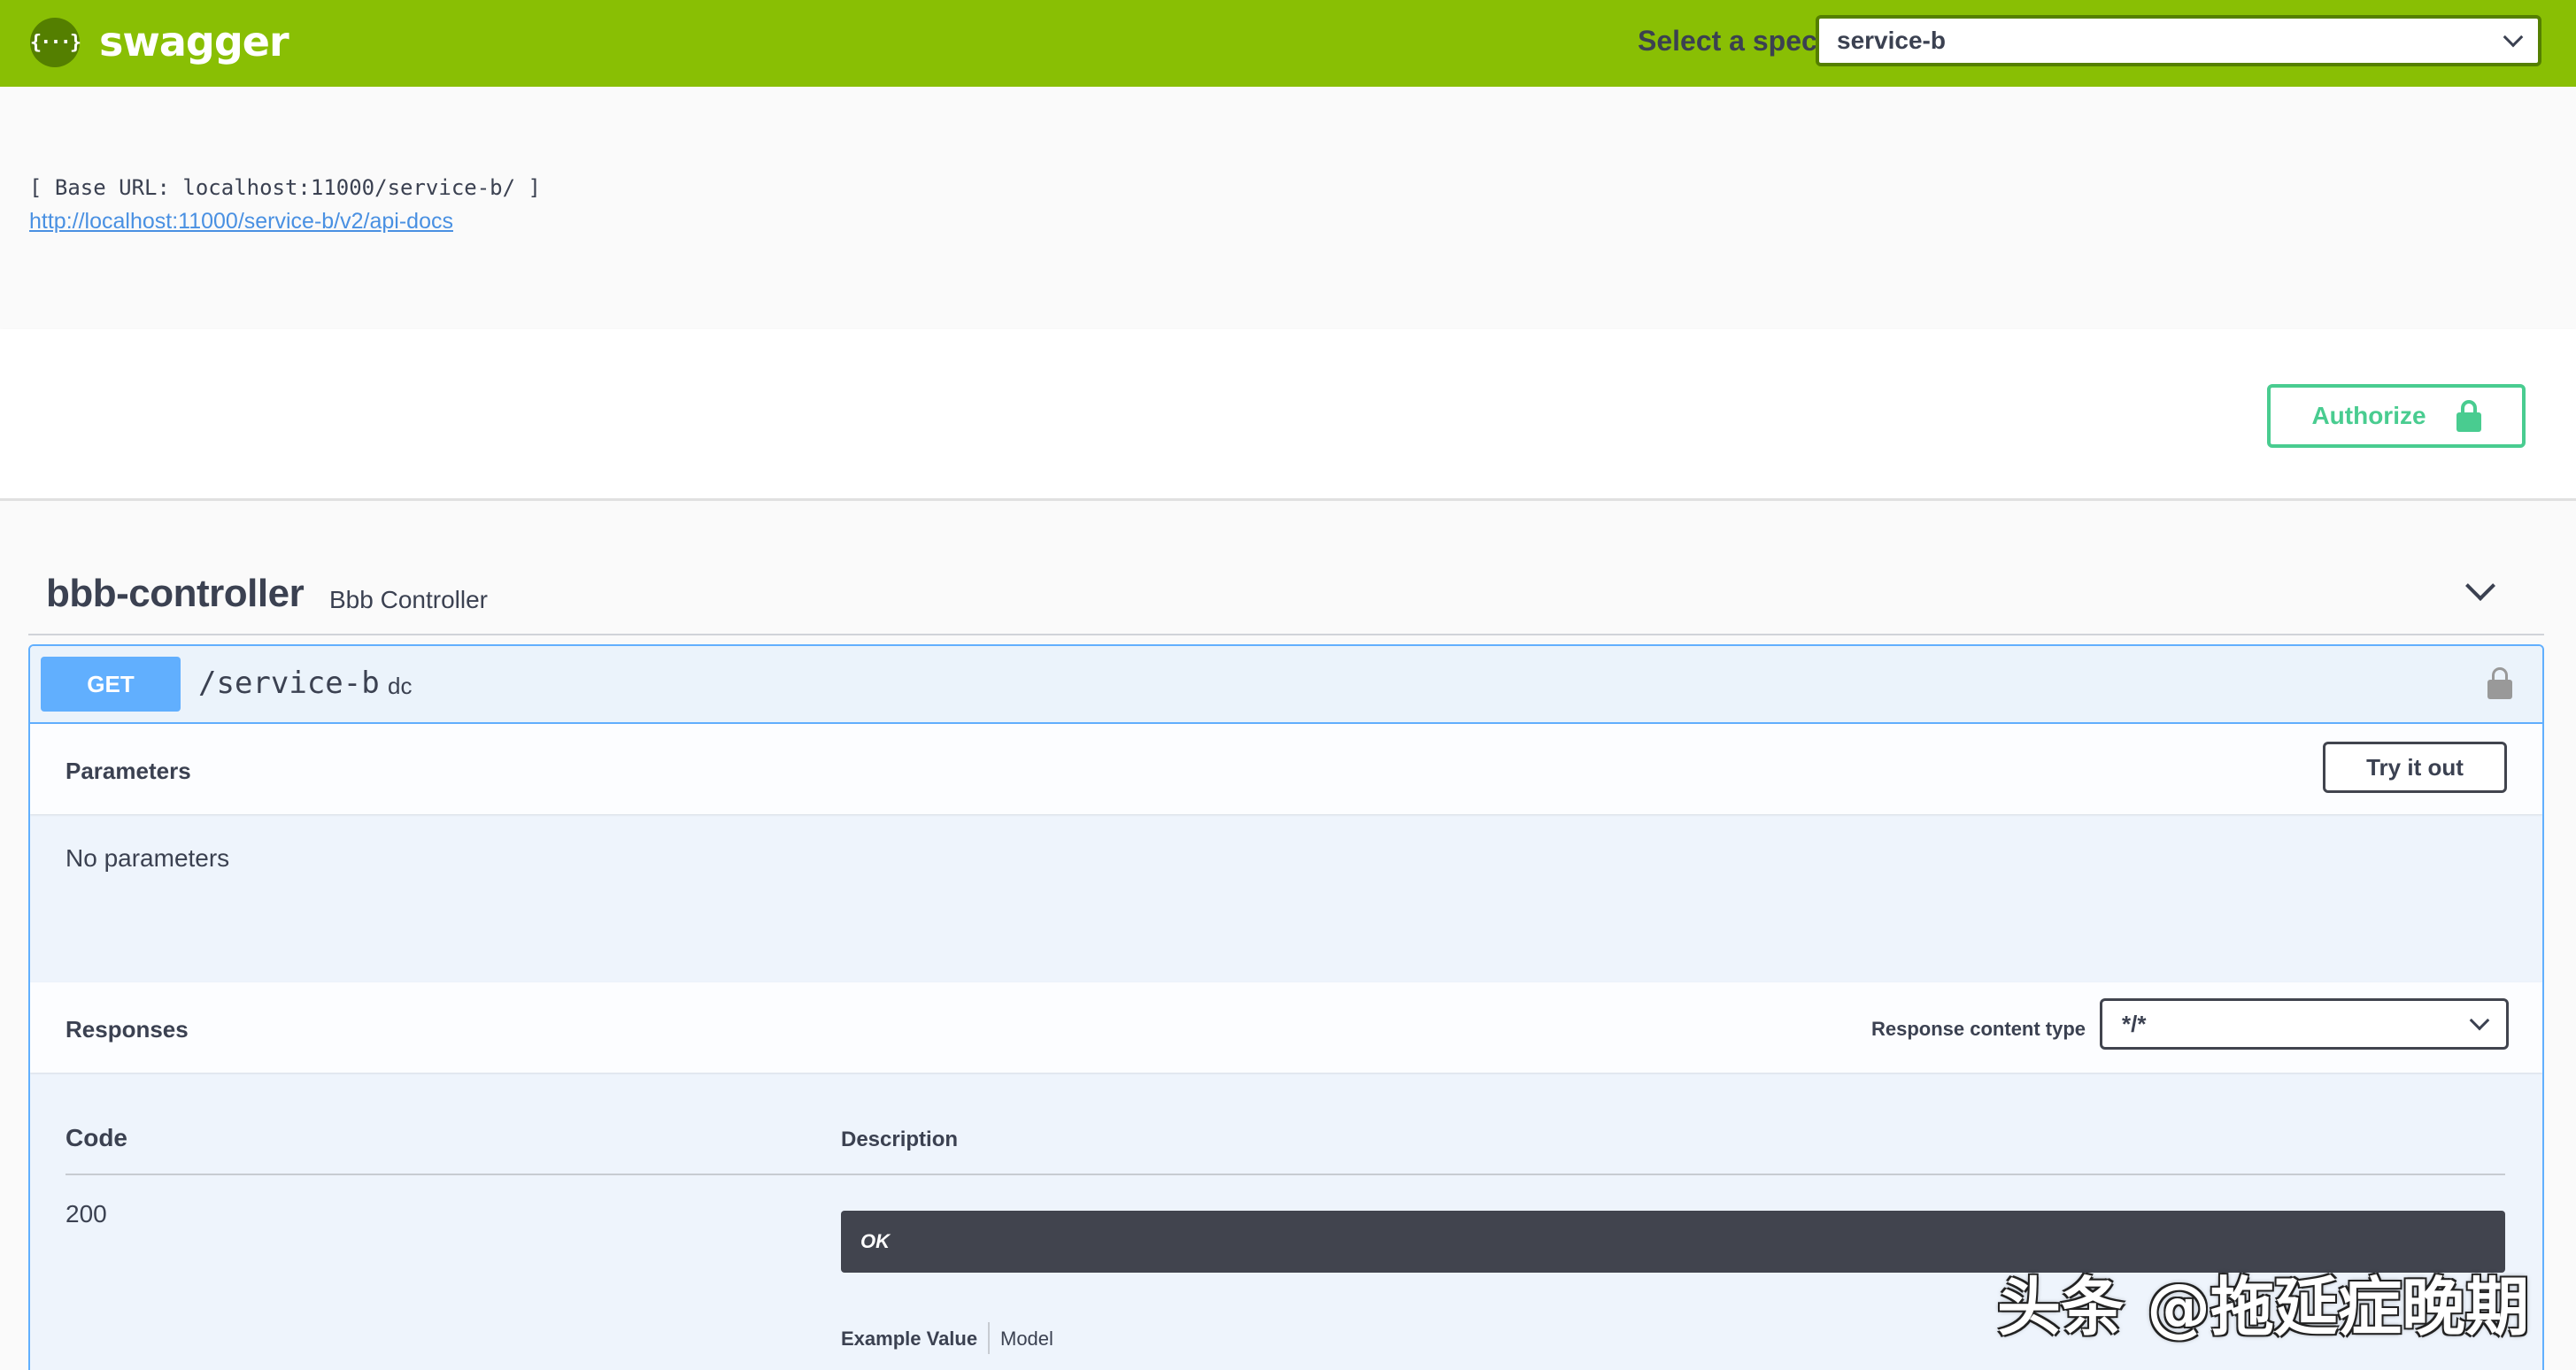 This screenshot has width=2576, height=1370. I want to click on tag-description: Bbb Controller, so click(408, 599).